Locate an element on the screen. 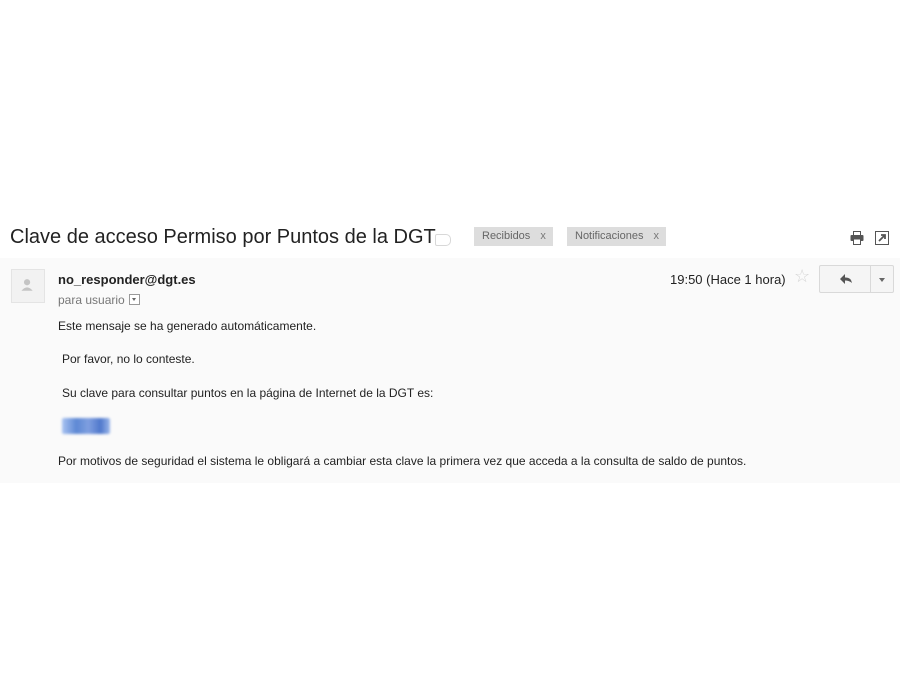  print-icon is located at coordinates (857, 238).